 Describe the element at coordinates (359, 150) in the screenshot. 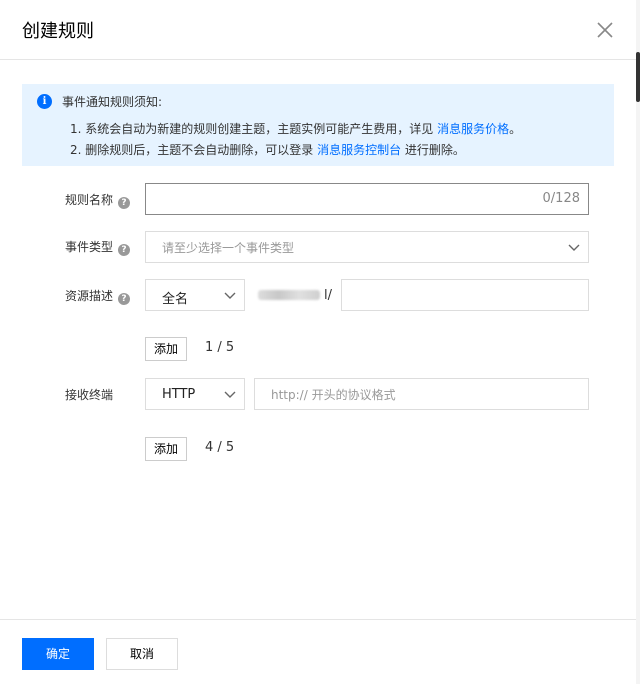

I see `console-link: 消息服务控制台` at that location.